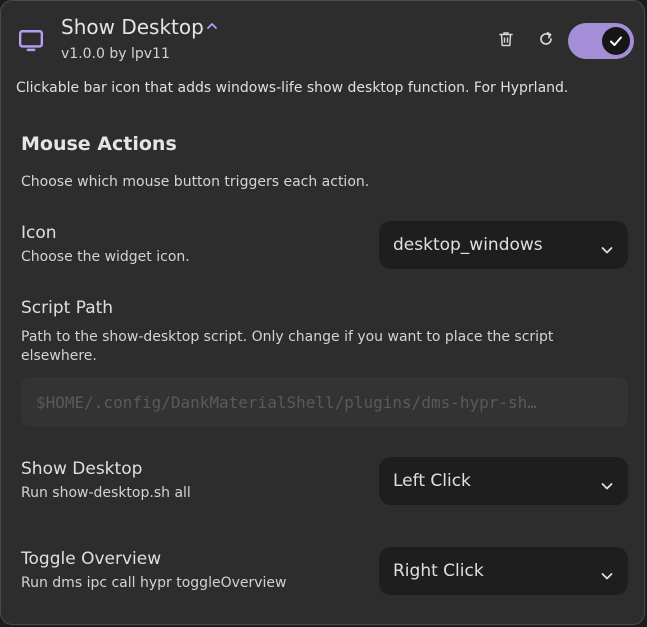 The image size is (647, 627). What do you see at coordinates (468, 245) in the screenshot?
I see `icon-select-value: desktop_windows` at bounding box center [468, 245].